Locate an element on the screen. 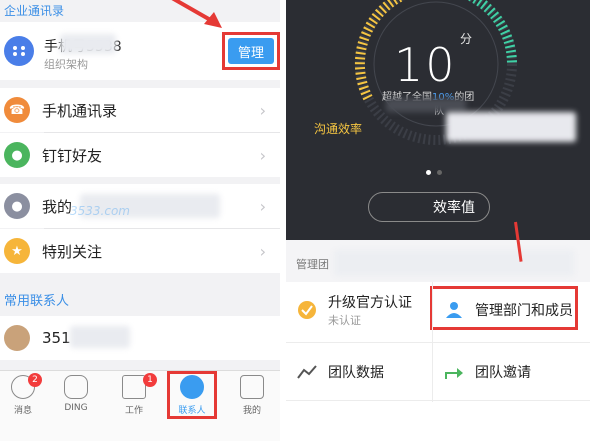  tab-work: 1 工作 is located at coordinates (134, 397).